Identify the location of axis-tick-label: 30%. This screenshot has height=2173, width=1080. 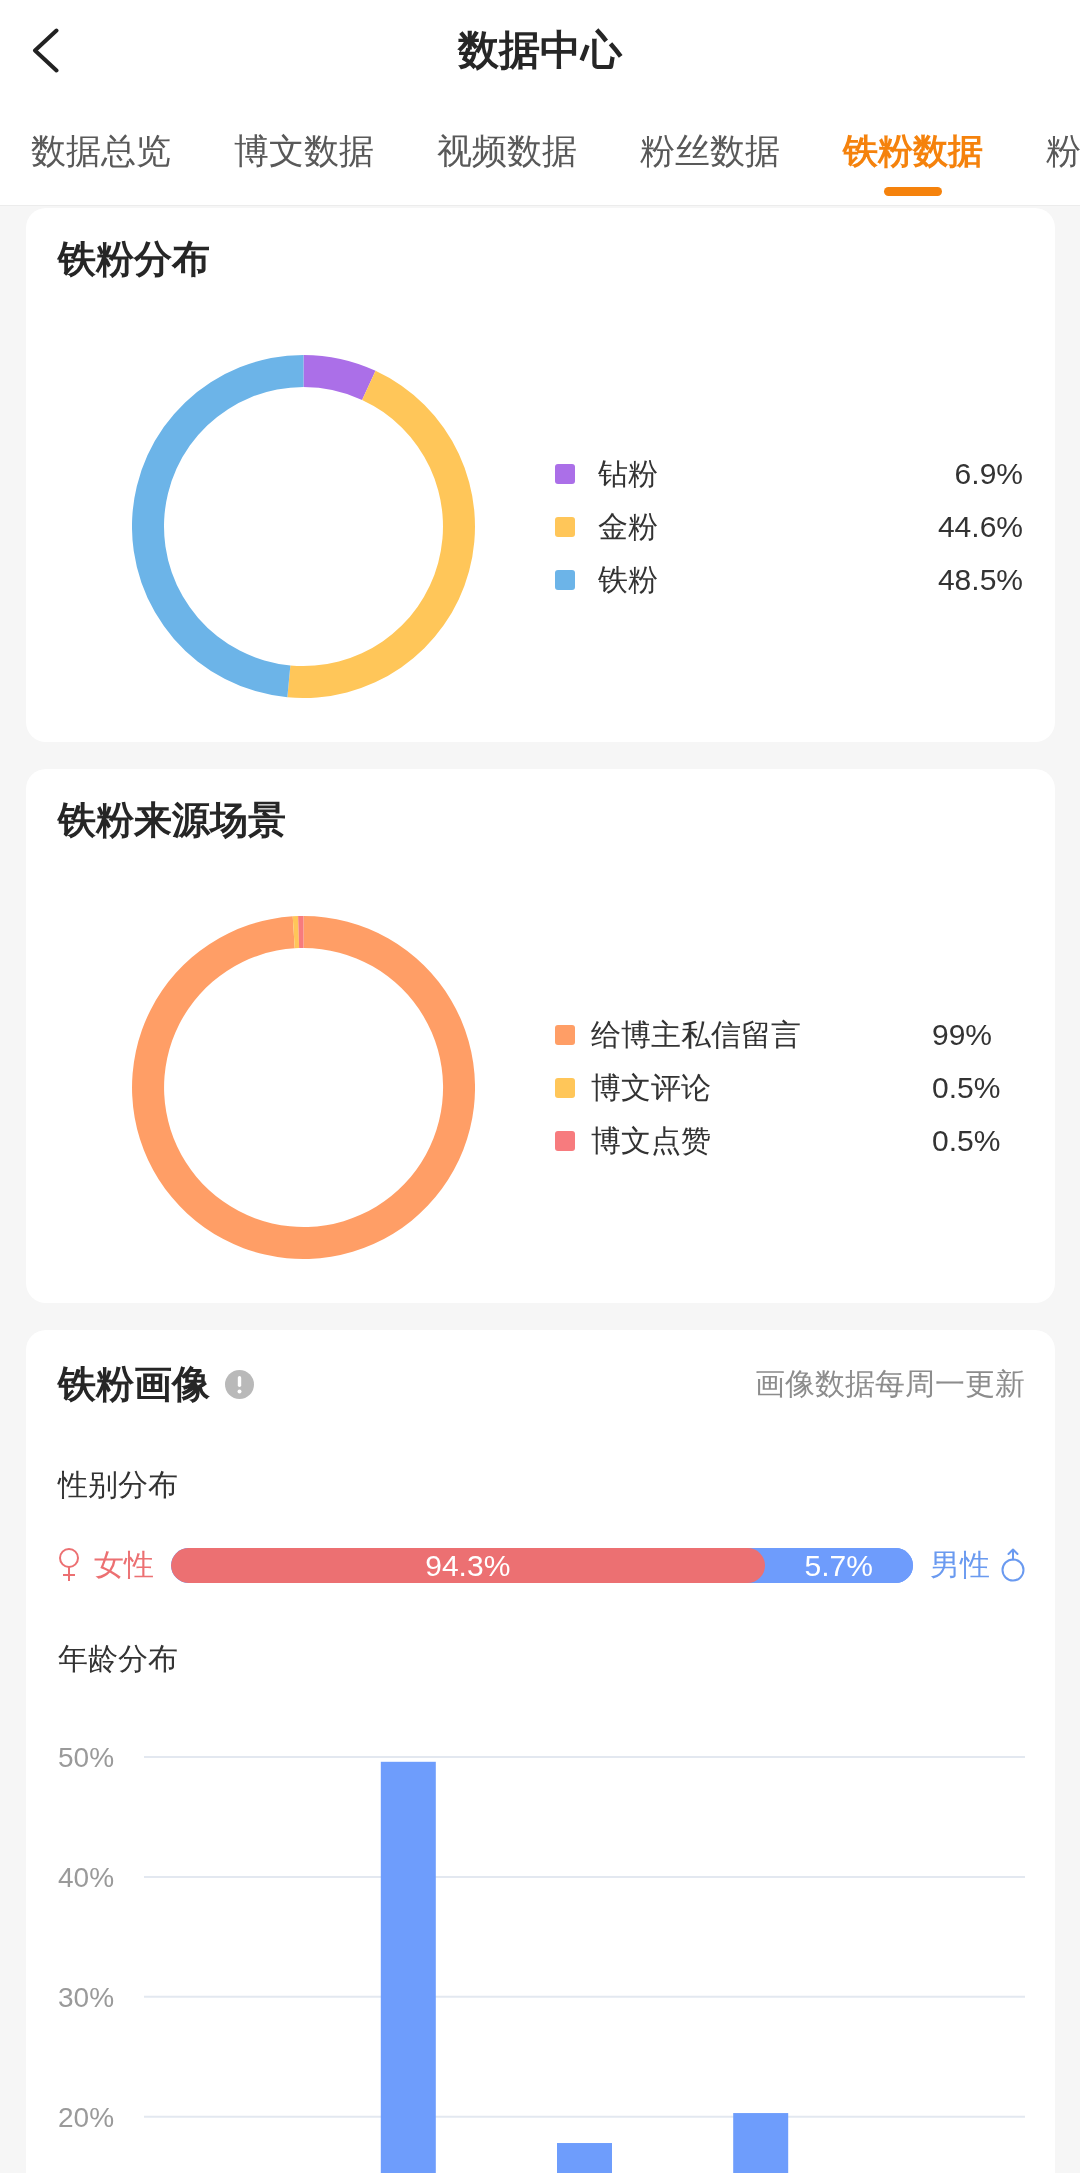
(86, 1997).